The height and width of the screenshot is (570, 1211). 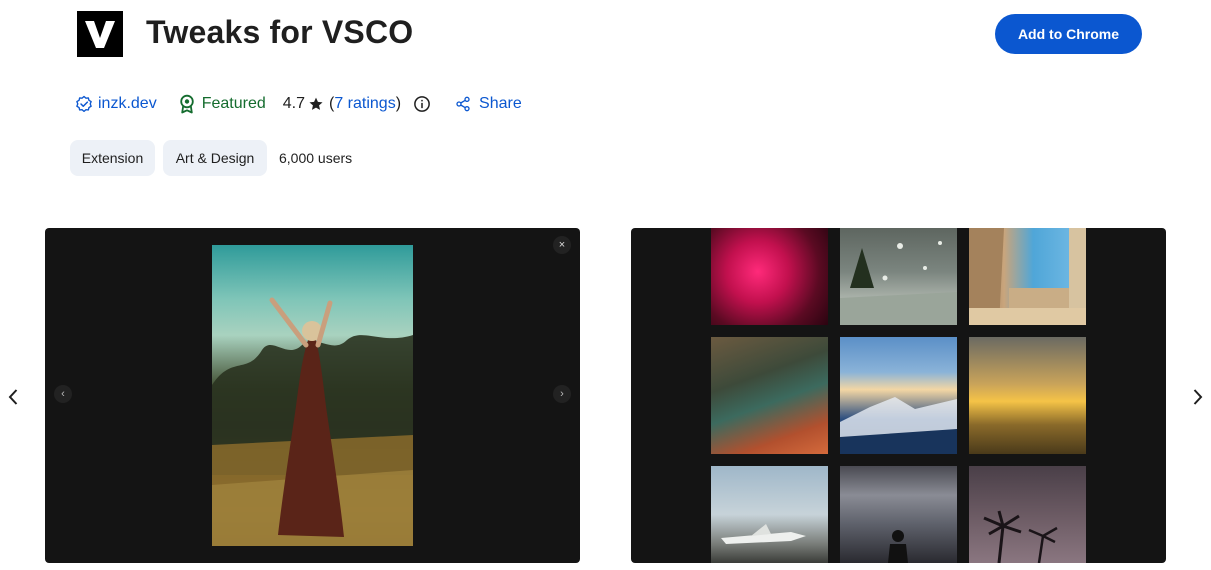 I want to click on gallery-thumb-palm-night, so click(x=1027, y=514).